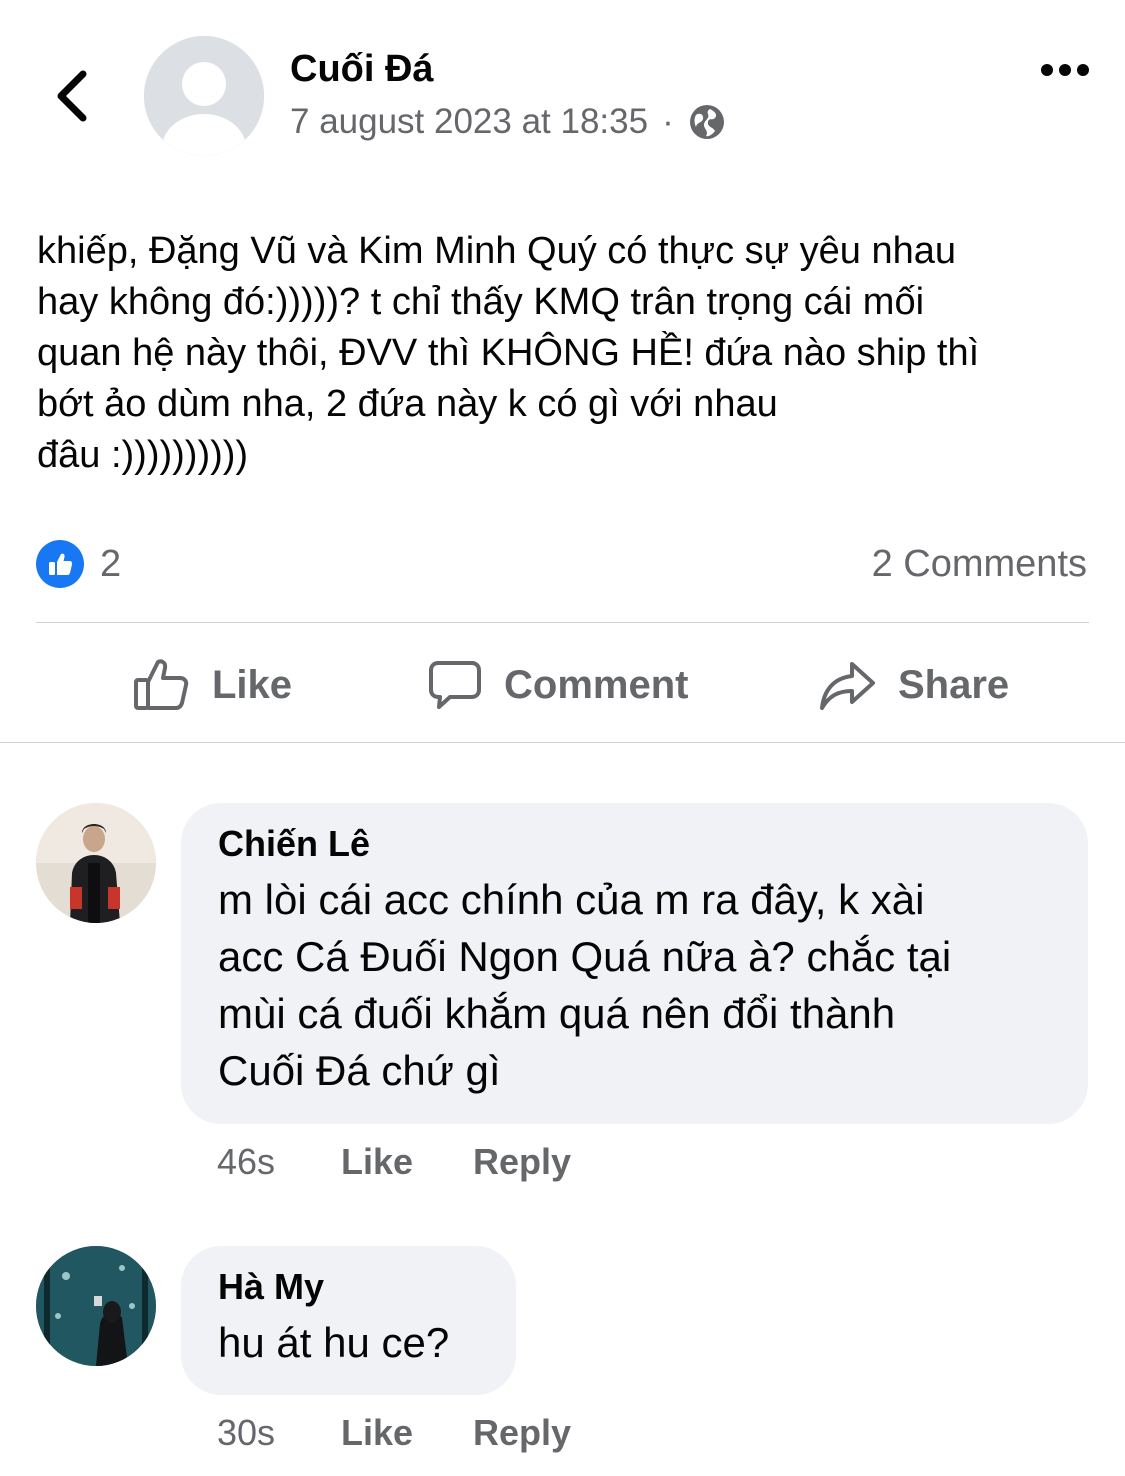 This screenshot has width=1125, height=1476. I want to click on section-divider, so click(562, 742).